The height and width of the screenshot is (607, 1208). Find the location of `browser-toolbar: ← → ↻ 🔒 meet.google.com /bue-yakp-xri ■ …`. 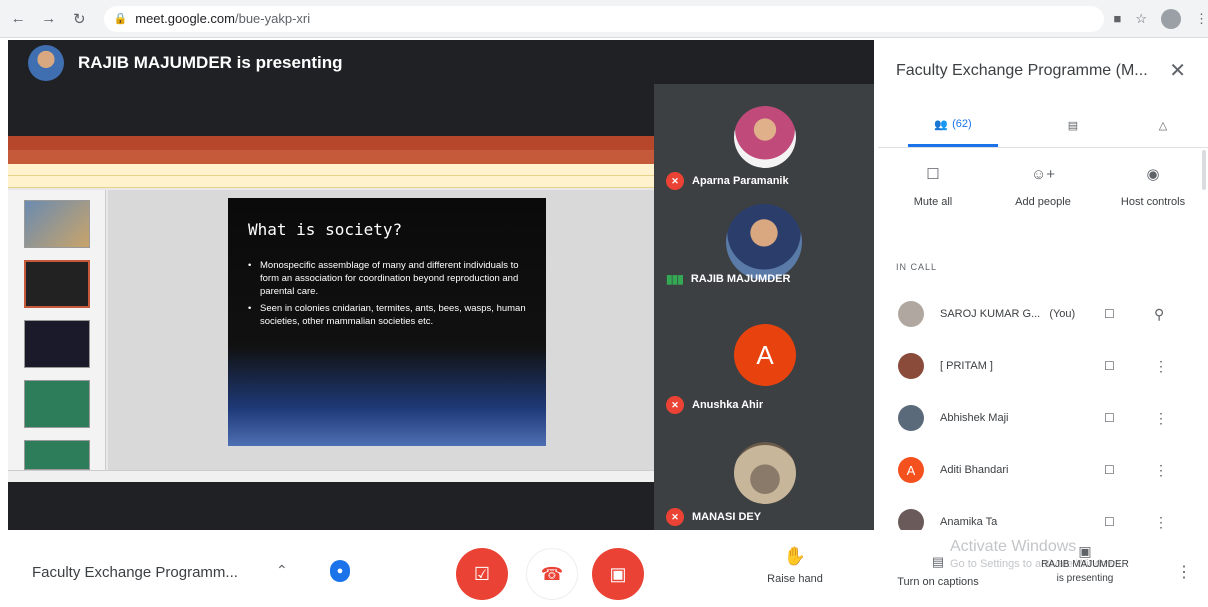

browser-toolbar: ← → ↻ 🔒 meet.google.com /bue-yakp-xri ■ … is located at coordinates (604, 19).